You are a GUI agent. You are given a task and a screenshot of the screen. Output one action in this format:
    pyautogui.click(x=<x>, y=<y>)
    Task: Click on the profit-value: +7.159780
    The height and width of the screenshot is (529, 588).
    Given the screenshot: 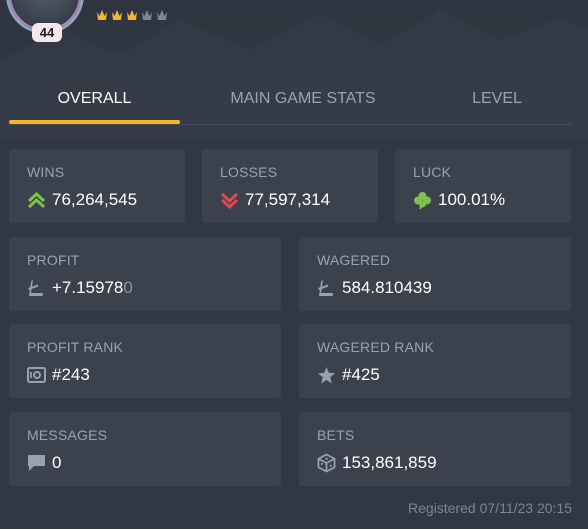 What is the action you would take?
    pyautogui.click(x=92, y=288)
    